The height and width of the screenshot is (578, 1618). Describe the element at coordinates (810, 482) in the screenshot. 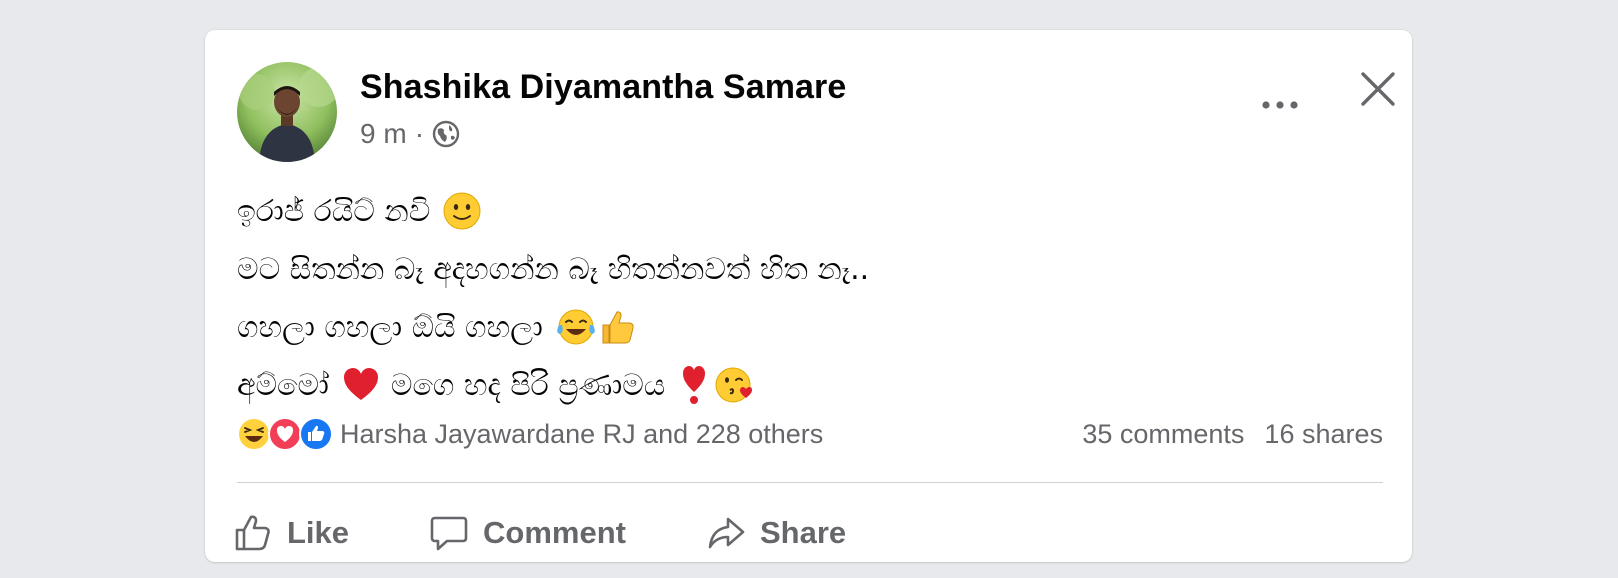

I see `divider` at that location.